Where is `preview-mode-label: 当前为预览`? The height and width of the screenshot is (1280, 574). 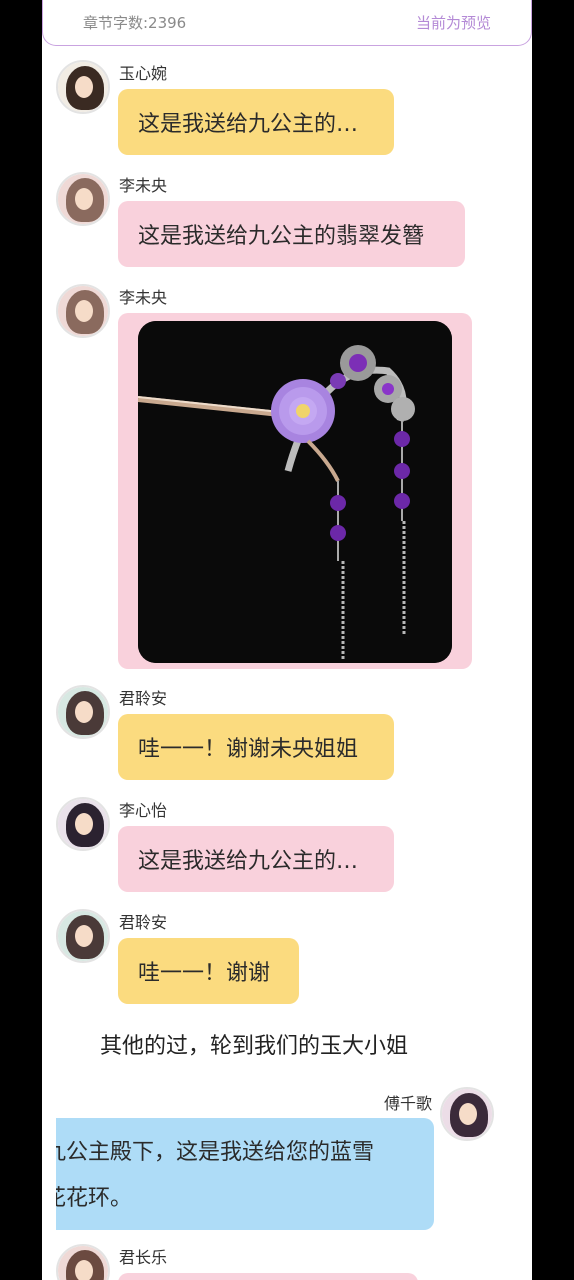 preview-mode-label: 当前为预览 is located at coordinates (453, 22).